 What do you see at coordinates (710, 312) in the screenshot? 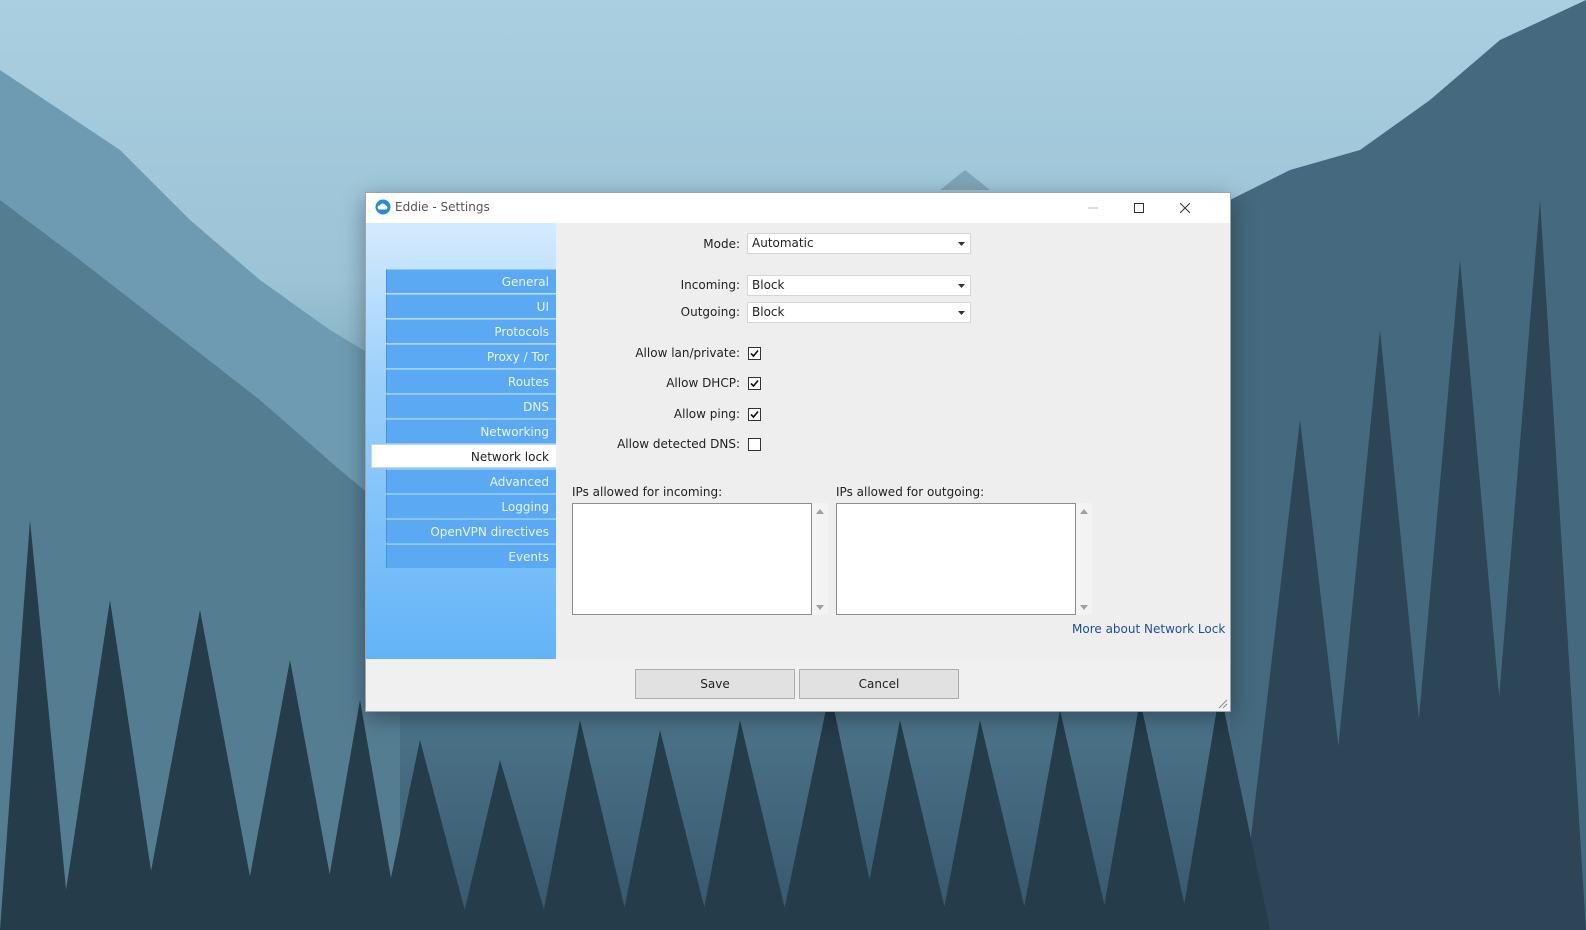
I see `outgoing-label: Outgoing:` at bounding box center [710, 312].